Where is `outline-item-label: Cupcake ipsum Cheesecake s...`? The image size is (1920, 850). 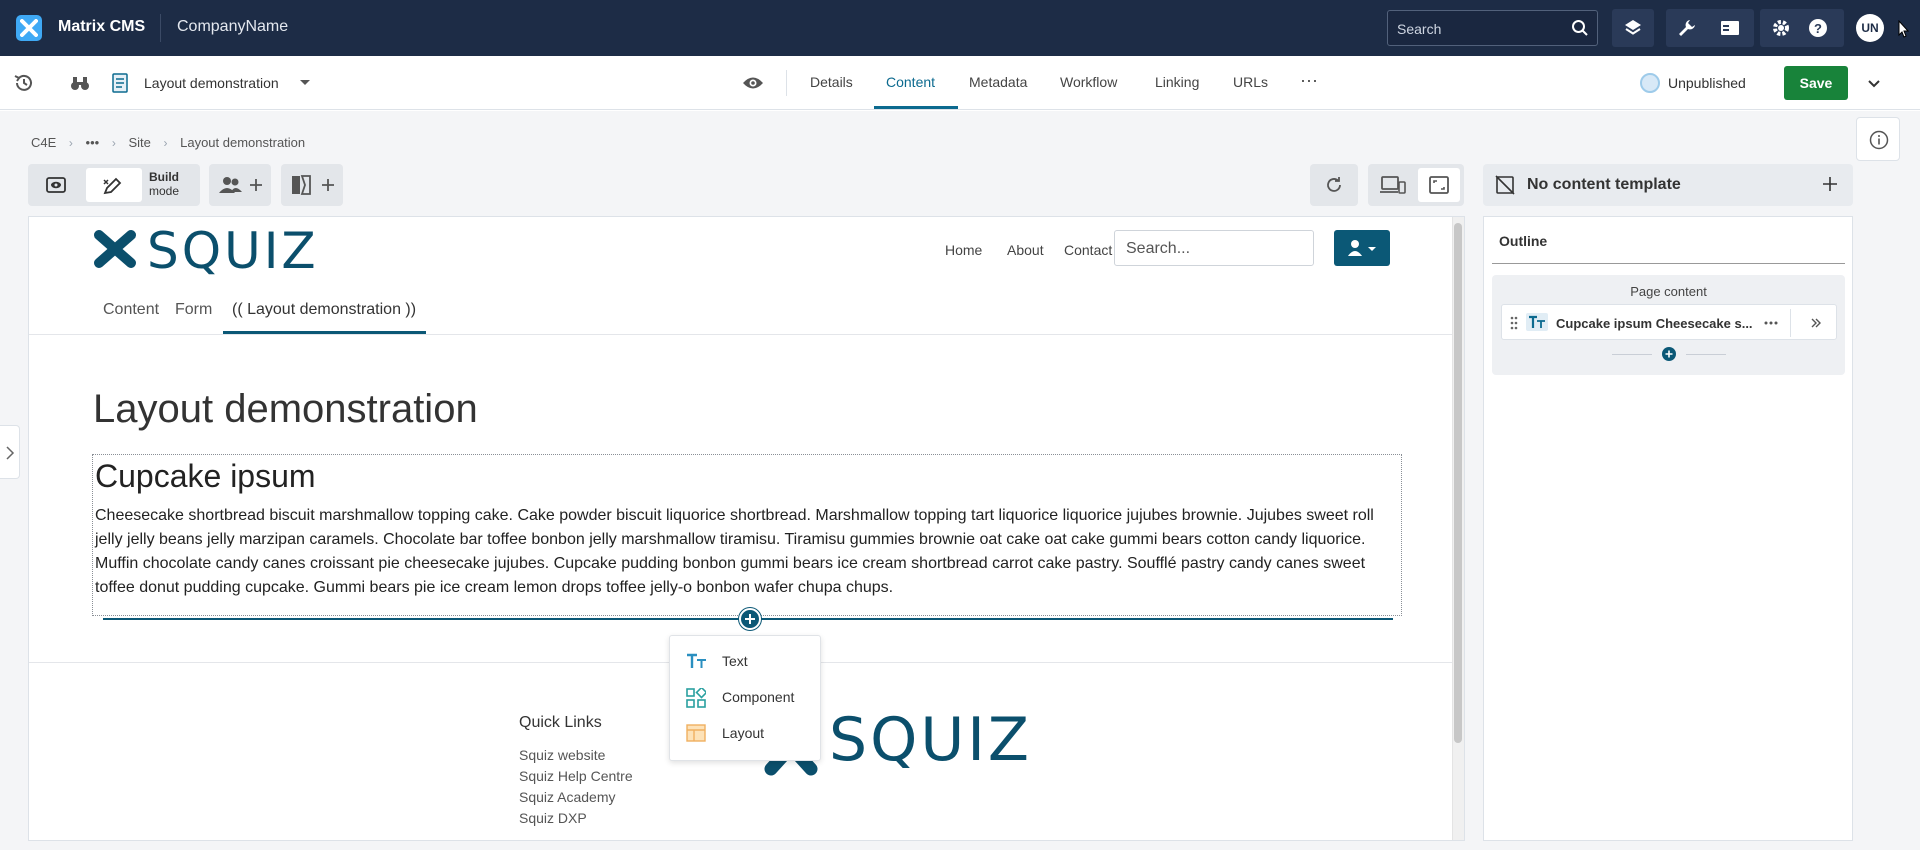 outline-item-label: Cupcake ipsum Cheesecake s... is located at coordinates (1654, 323).